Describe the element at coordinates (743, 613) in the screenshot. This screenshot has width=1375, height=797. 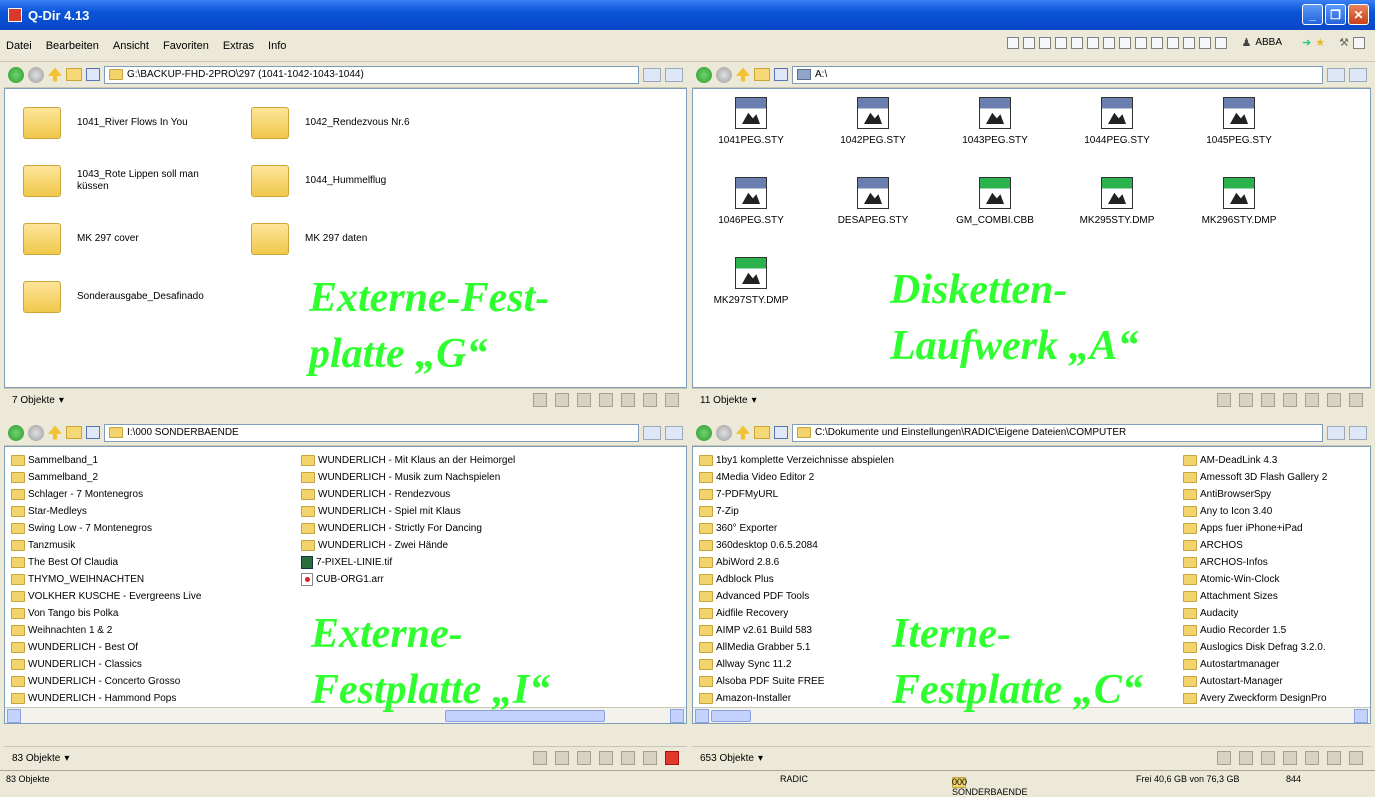
I see `list-item: Aidfile Recovery` at that location.